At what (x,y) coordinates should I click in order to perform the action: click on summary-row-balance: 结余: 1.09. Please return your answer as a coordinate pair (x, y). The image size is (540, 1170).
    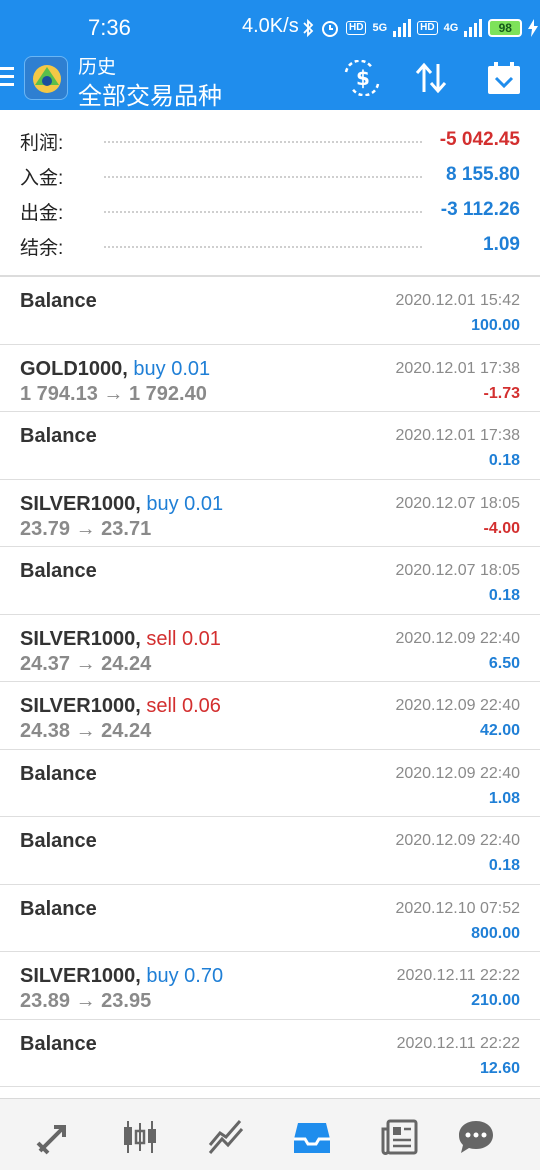
    Looking at the image, I should click on (270, 242).